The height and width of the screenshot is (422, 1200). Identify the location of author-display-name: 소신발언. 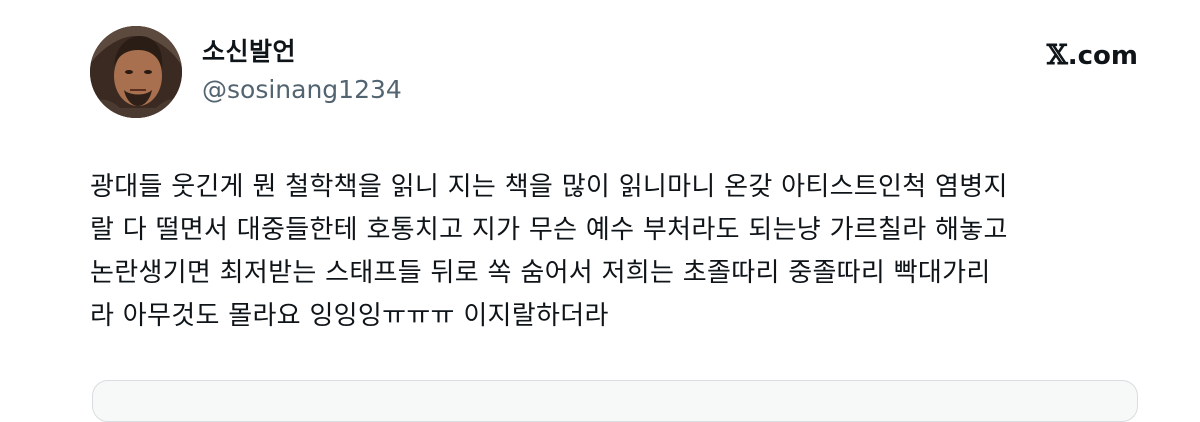
(302, 52).